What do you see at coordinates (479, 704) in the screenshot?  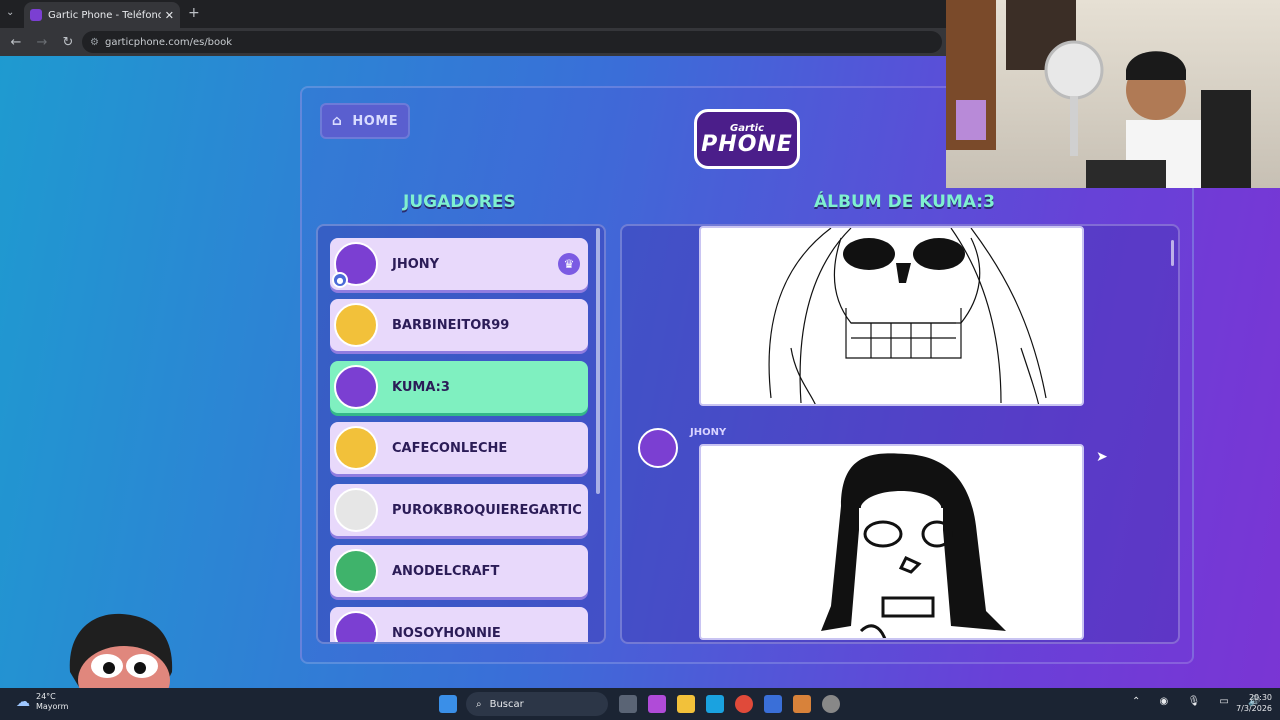 I see `search-icon: ⌕` at bounding box center [479, 704].